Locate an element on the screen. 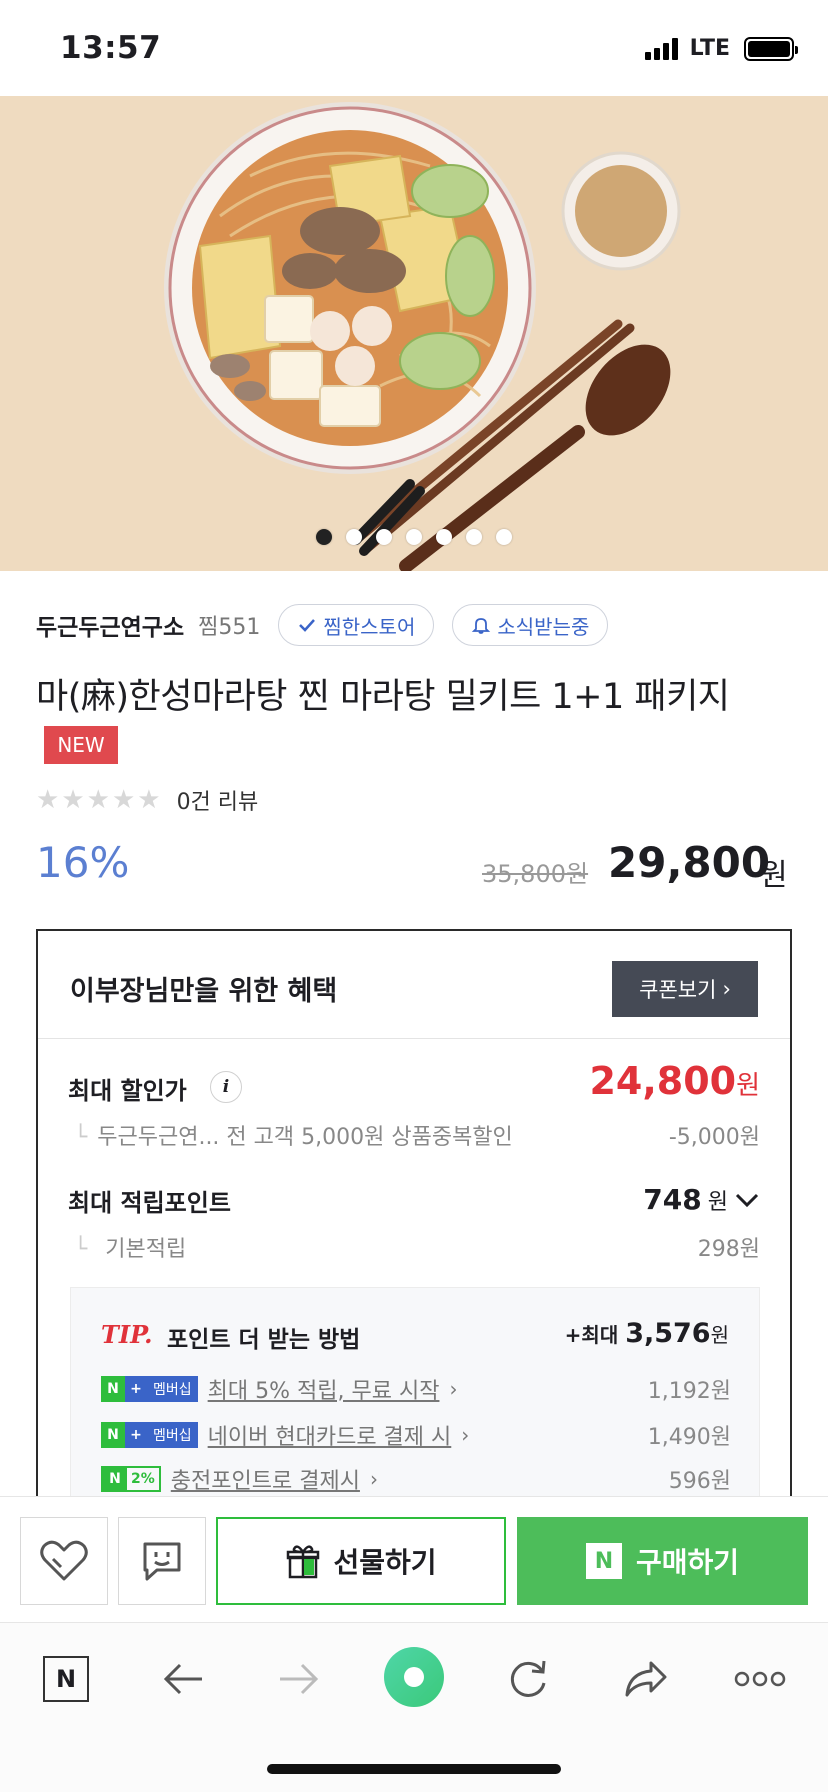  gift-icon is located at coordinates (303, 1562).